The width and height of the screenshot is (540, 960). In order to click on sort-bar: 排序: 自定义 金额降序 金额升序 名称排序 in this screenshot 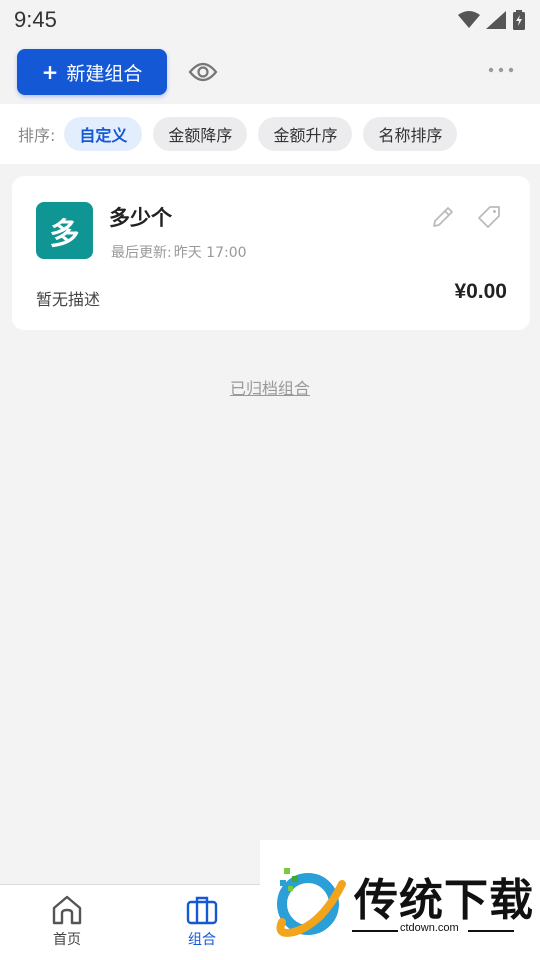, I will do `click(270, 134)`.